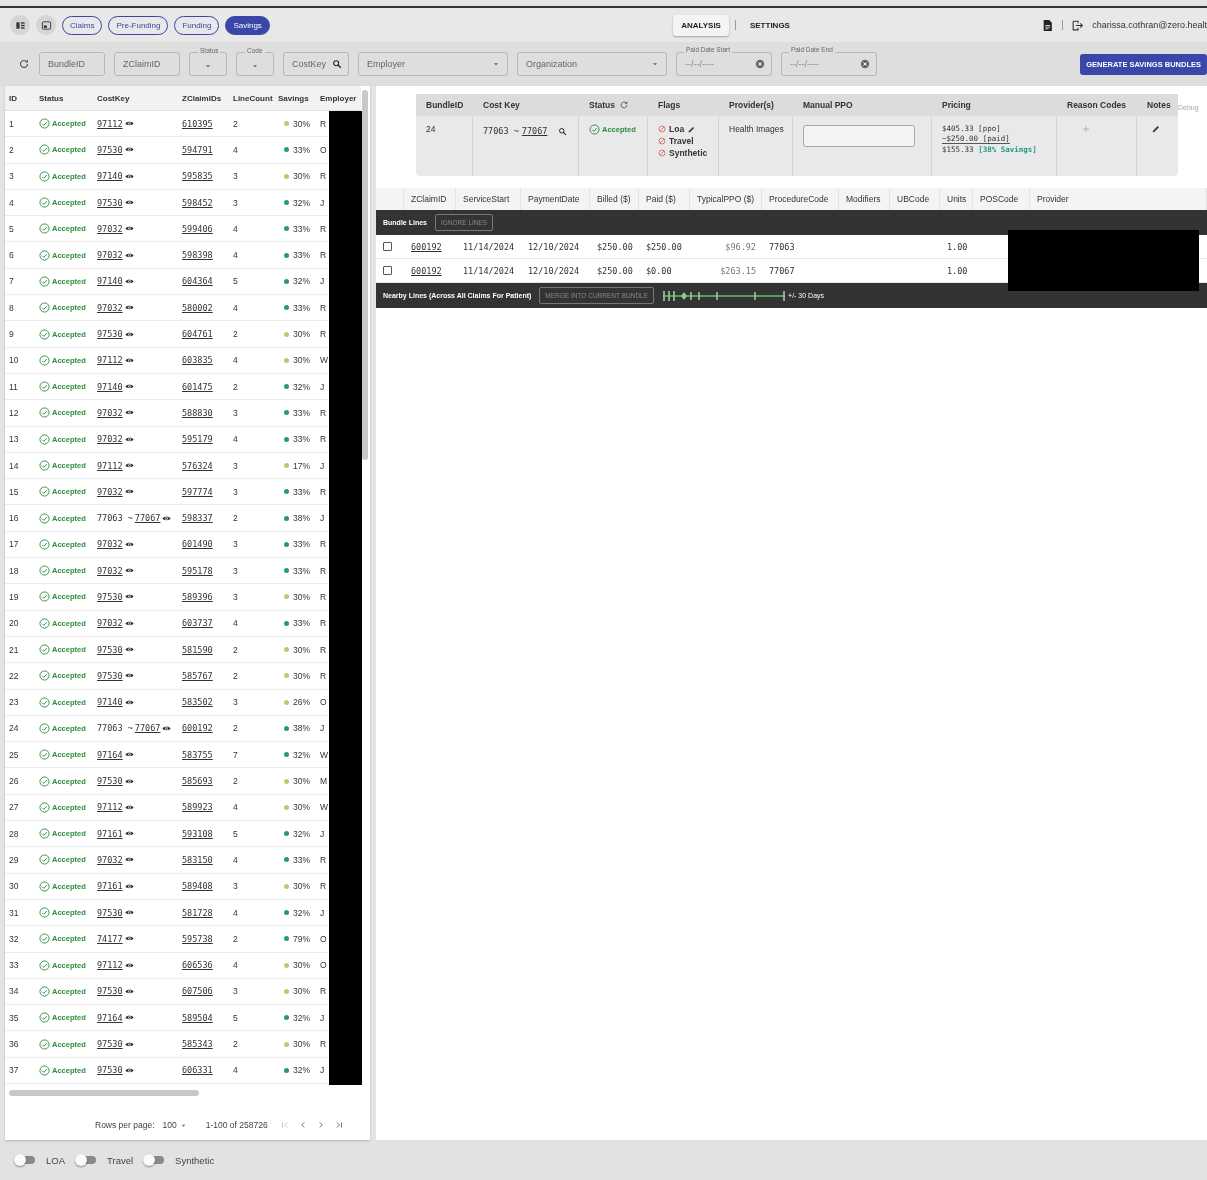 Image resolution: width=1207 pixels, height=1180 pixels. Describe the element at coordinates (197, 833) in the screenshot. I see `claim-id-link: 593108` at that location.